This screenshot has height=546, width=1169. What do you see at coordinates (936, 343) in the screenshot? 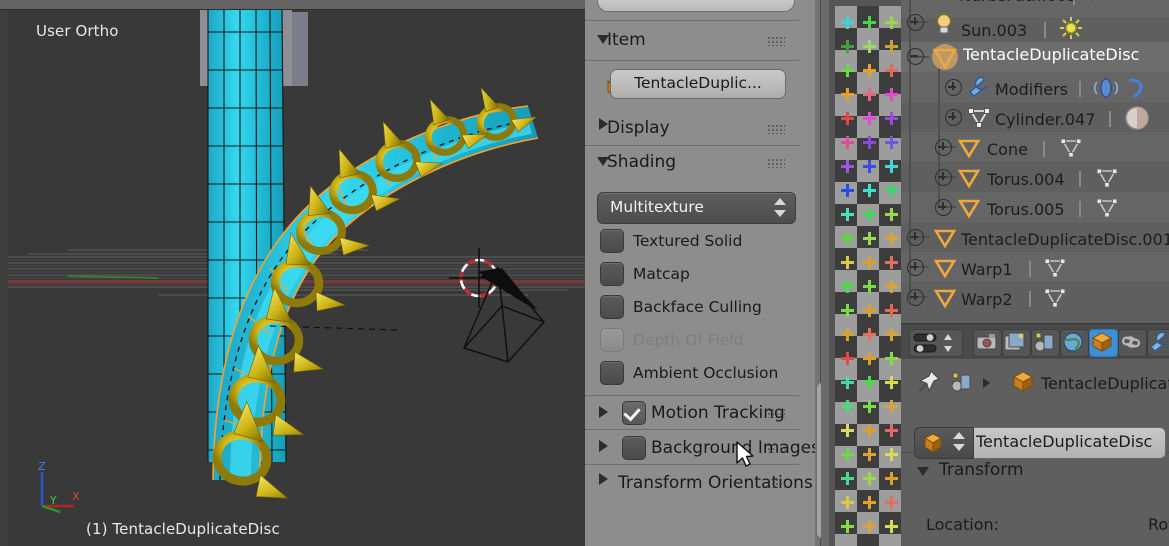
I see `editor-type-selector` at bounding box center [936, 343].